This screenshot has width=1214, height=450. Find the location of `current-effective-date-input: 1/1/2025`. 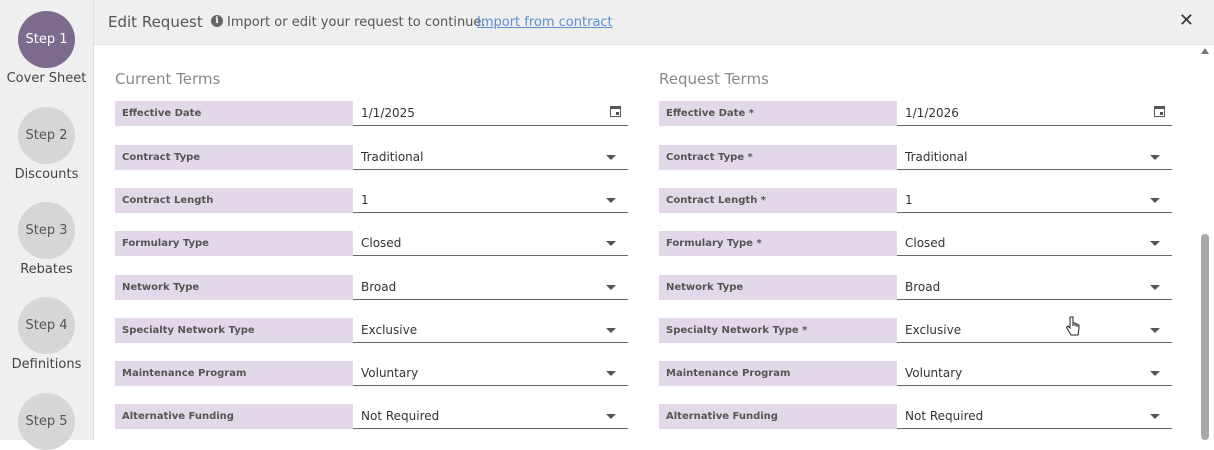

current-effective-date-input: 1/1/2025 is located at coordinates (490, 113).